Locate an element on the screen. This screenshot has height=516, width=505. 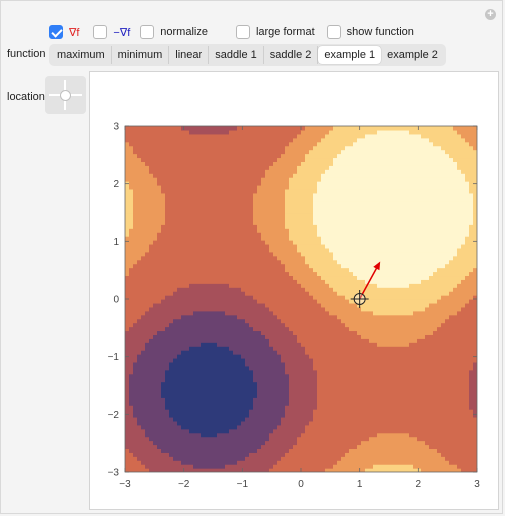
neg-grad-checkbox-box is located at coordinates (100, 32).